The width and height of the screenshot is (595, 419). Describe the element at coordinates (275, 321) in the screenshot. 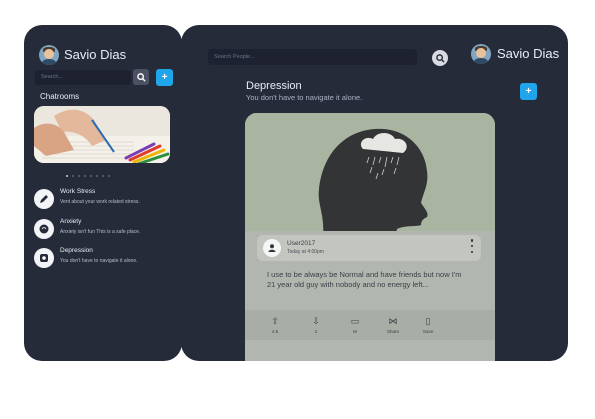

I see `arrow-up-icon: ⇧` at that location.